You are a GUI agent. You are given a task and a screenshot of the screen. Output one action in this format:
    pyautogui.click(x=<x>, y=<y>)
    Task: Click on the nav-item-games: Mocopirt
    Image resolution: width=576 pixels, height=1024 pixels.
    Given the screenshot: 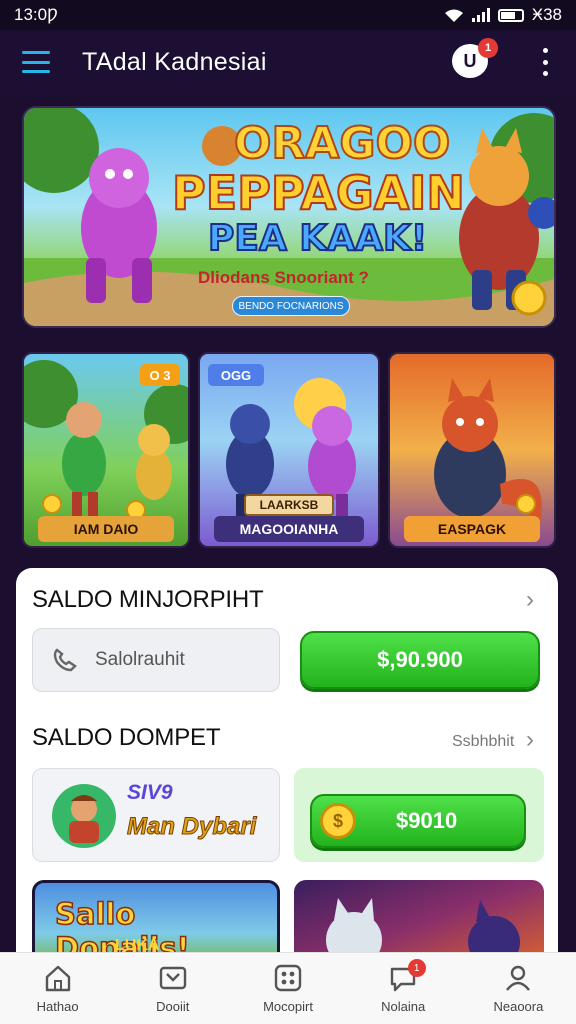 What is the action you would take?
    pyautogui.click(x=287, y=988)
    